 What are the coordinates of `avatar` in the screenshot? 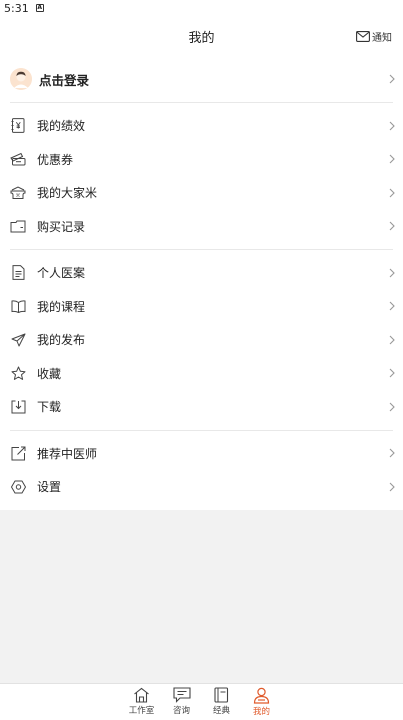 It's located at (21, 79).